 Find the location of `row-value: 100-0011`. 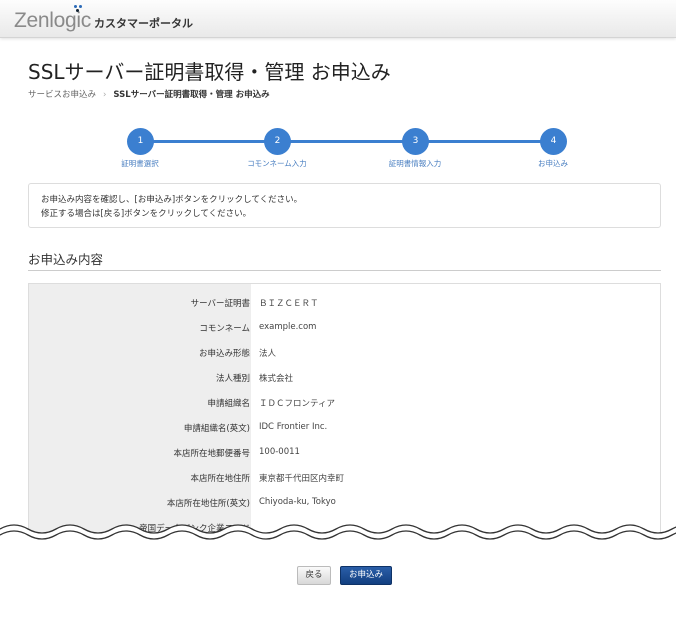

row-value: 100-0011 is located at coordinates (279, 452).